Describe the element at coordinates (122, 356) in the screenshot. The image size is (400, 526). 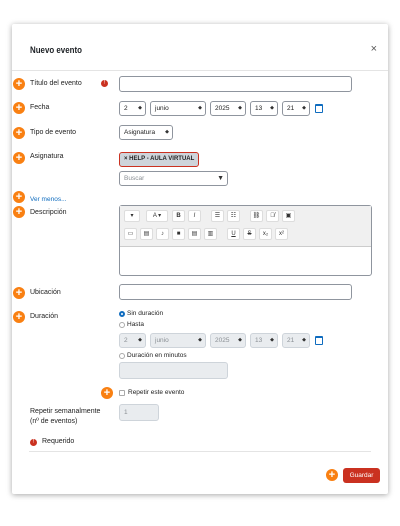
I see `radio-duracion-minutos` at that location.